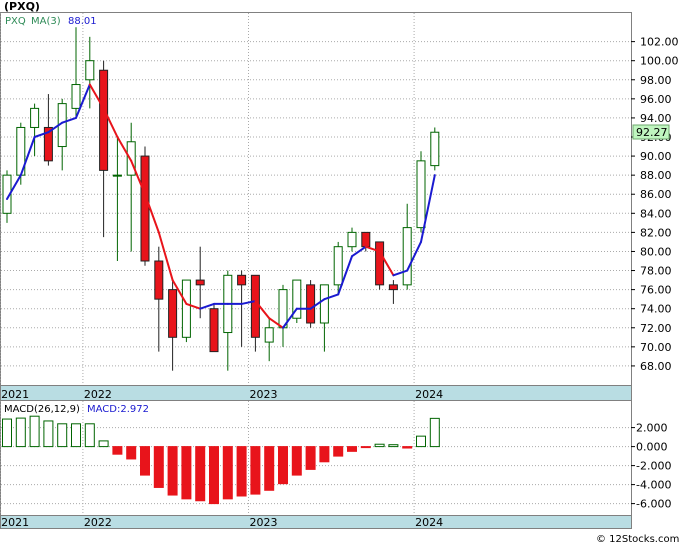 This screenshot has height=550, width=680. What do you see at coordinates (656, 309) in the screenshot?
I see `price-y-tick-label: 74.00` at bounding box center [656, 309].